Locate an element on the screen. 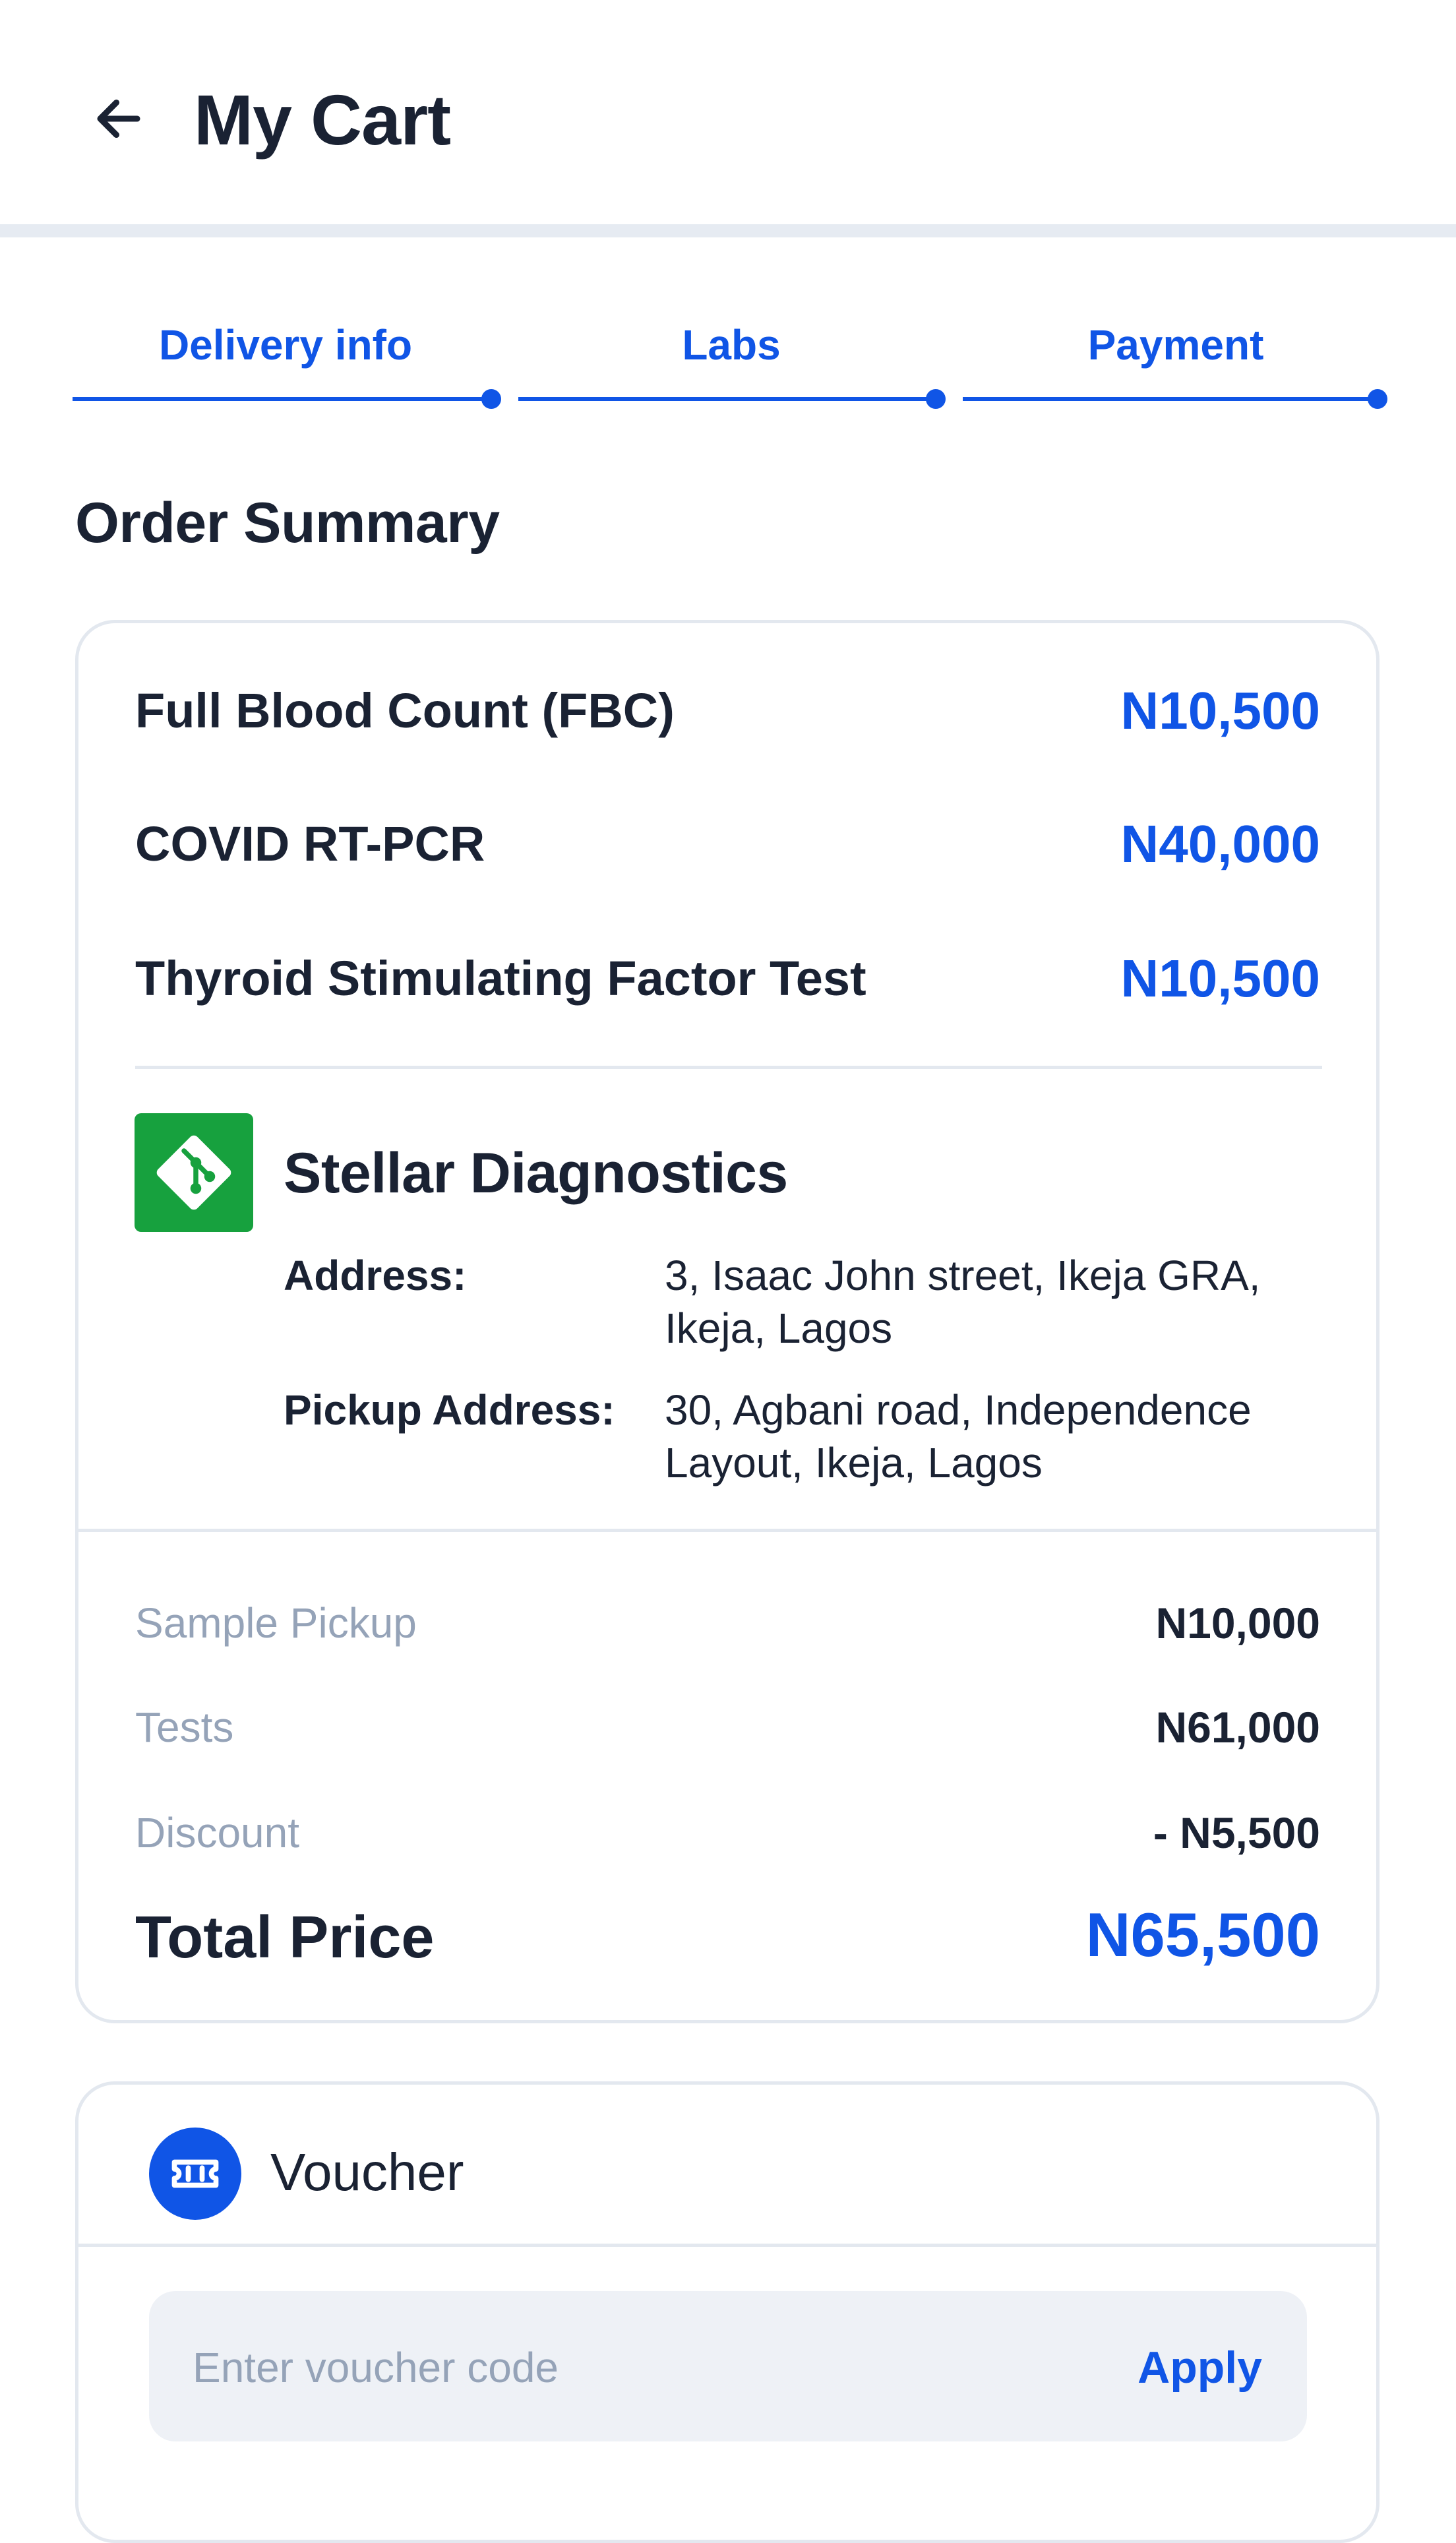 The height and width of the screenshot is (2543, 1456). pickup-address-label: Pickup Address: is located at coordinates (449, 1410).